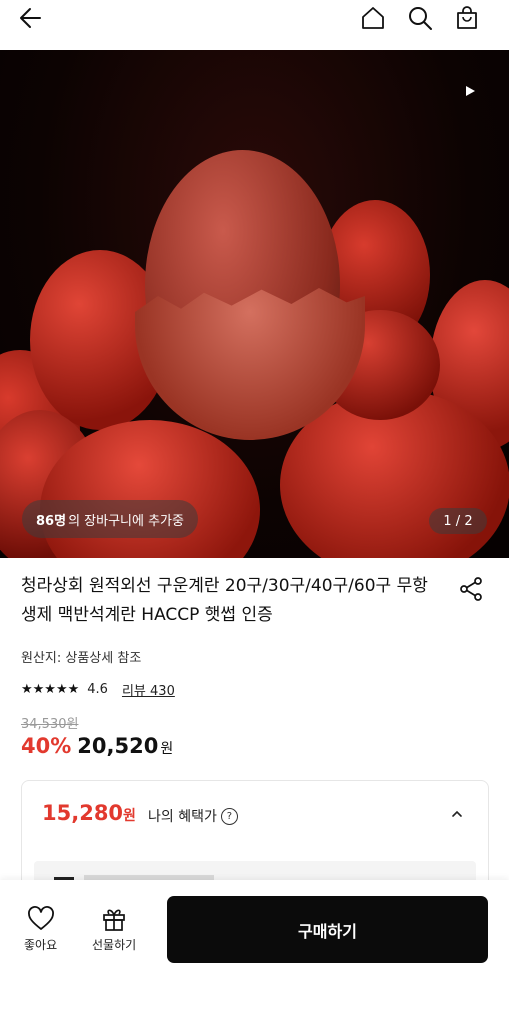 This screenshot has width=509, height=1024. I want to click on price-row: 40% 20,520 원, so click(97, 746).